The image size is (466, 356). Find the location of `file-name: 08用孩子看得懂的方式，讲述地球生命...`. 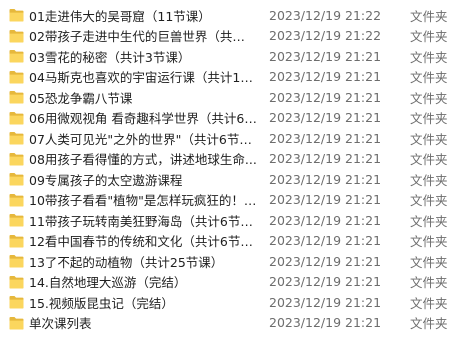

file-name: 08用孩子看得懂的方式，讲述地球生命... is located at coordinates (143, 158).